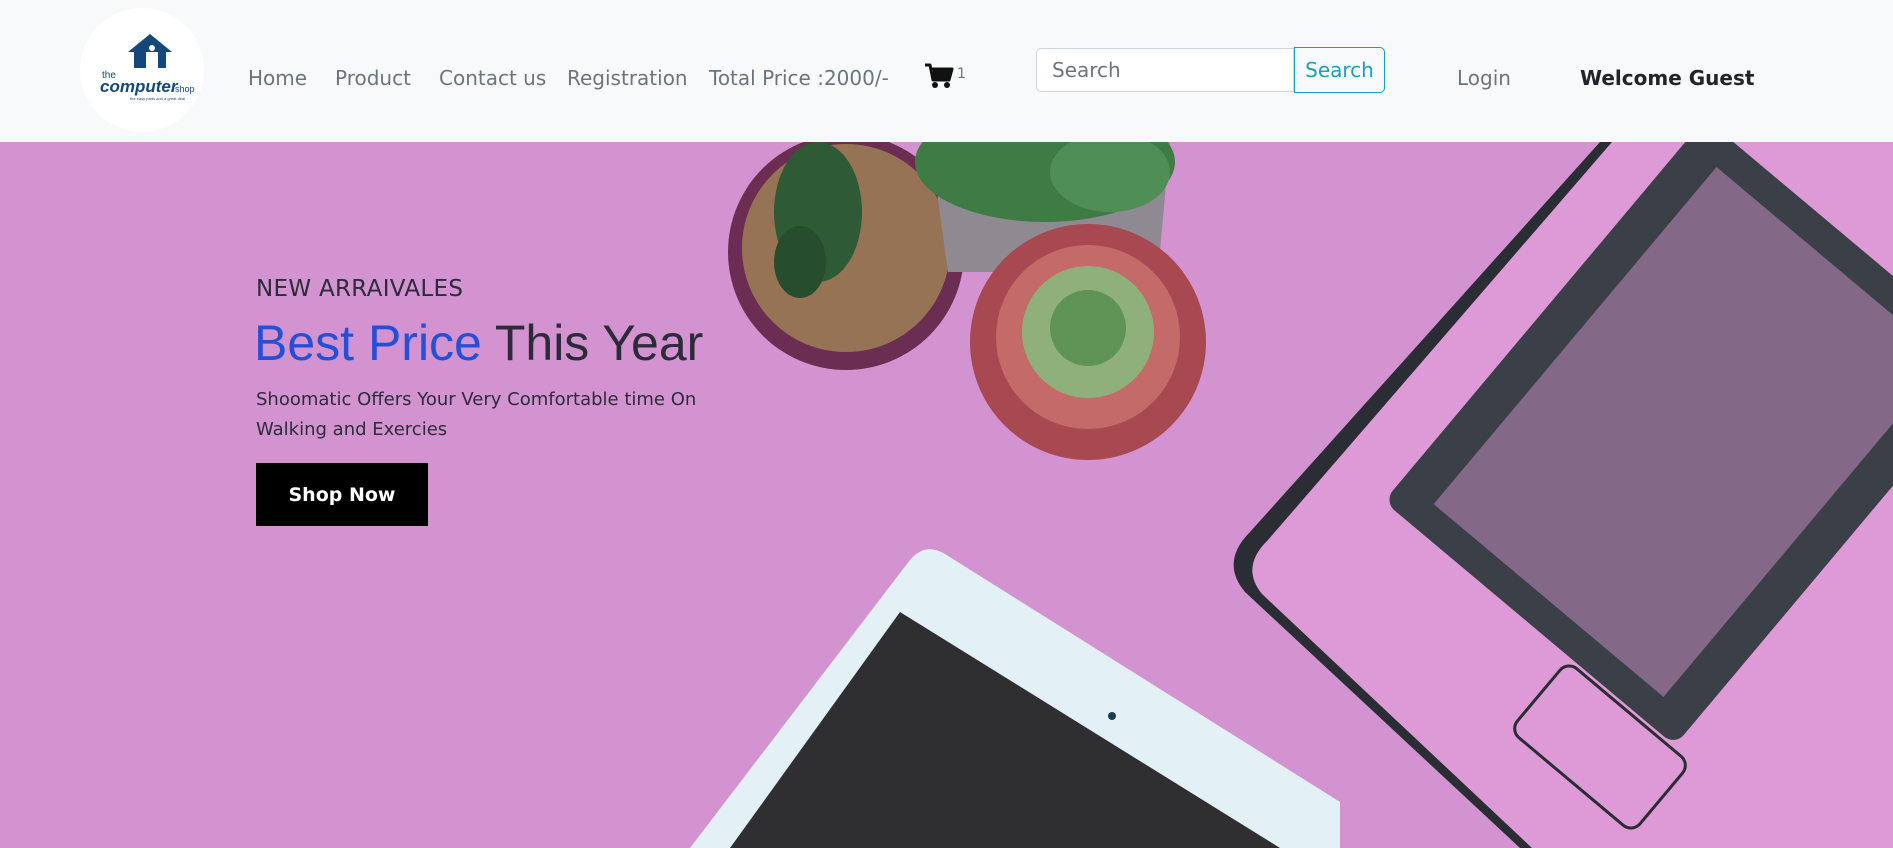  What do you see at coordinates (1667, 78) in the screenshot?
I see `welcome-text: Welcome Guest` at bounding box center [1667, 78].